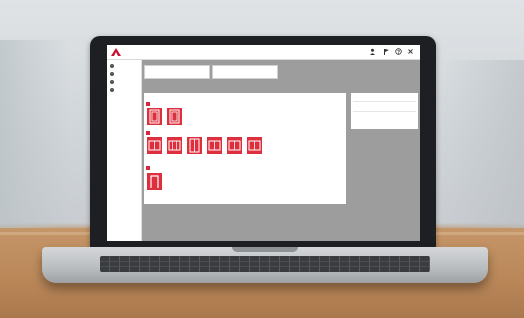 The height and width of the screenshot is (318, 524). I want to click on settings-icon, so click(112, 90).